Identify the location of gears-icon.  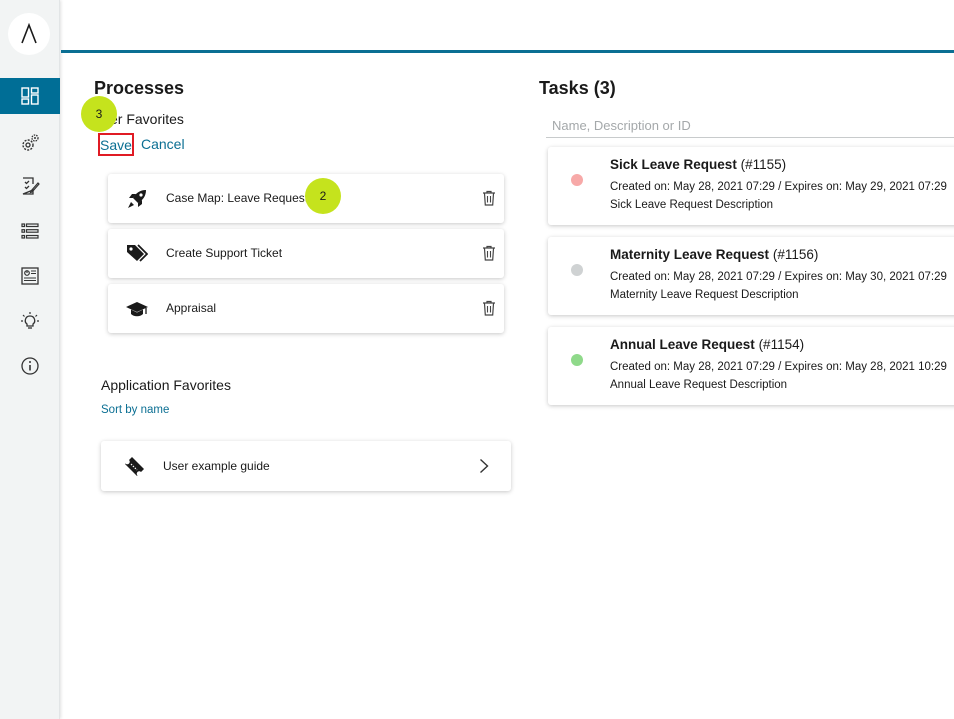
(30, 142).